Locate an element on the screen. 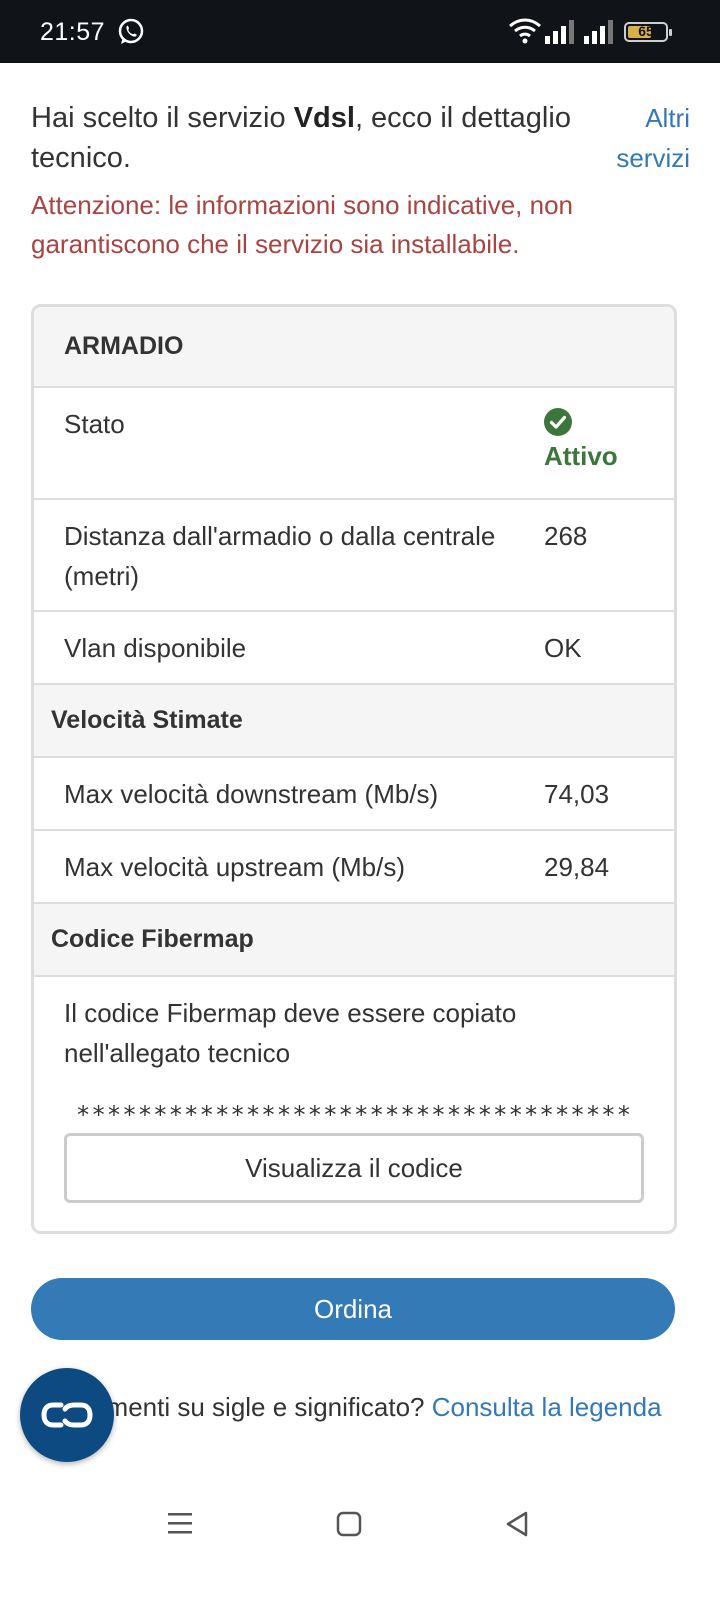  battery-icon: 65 is located at coordinates (648, 32).